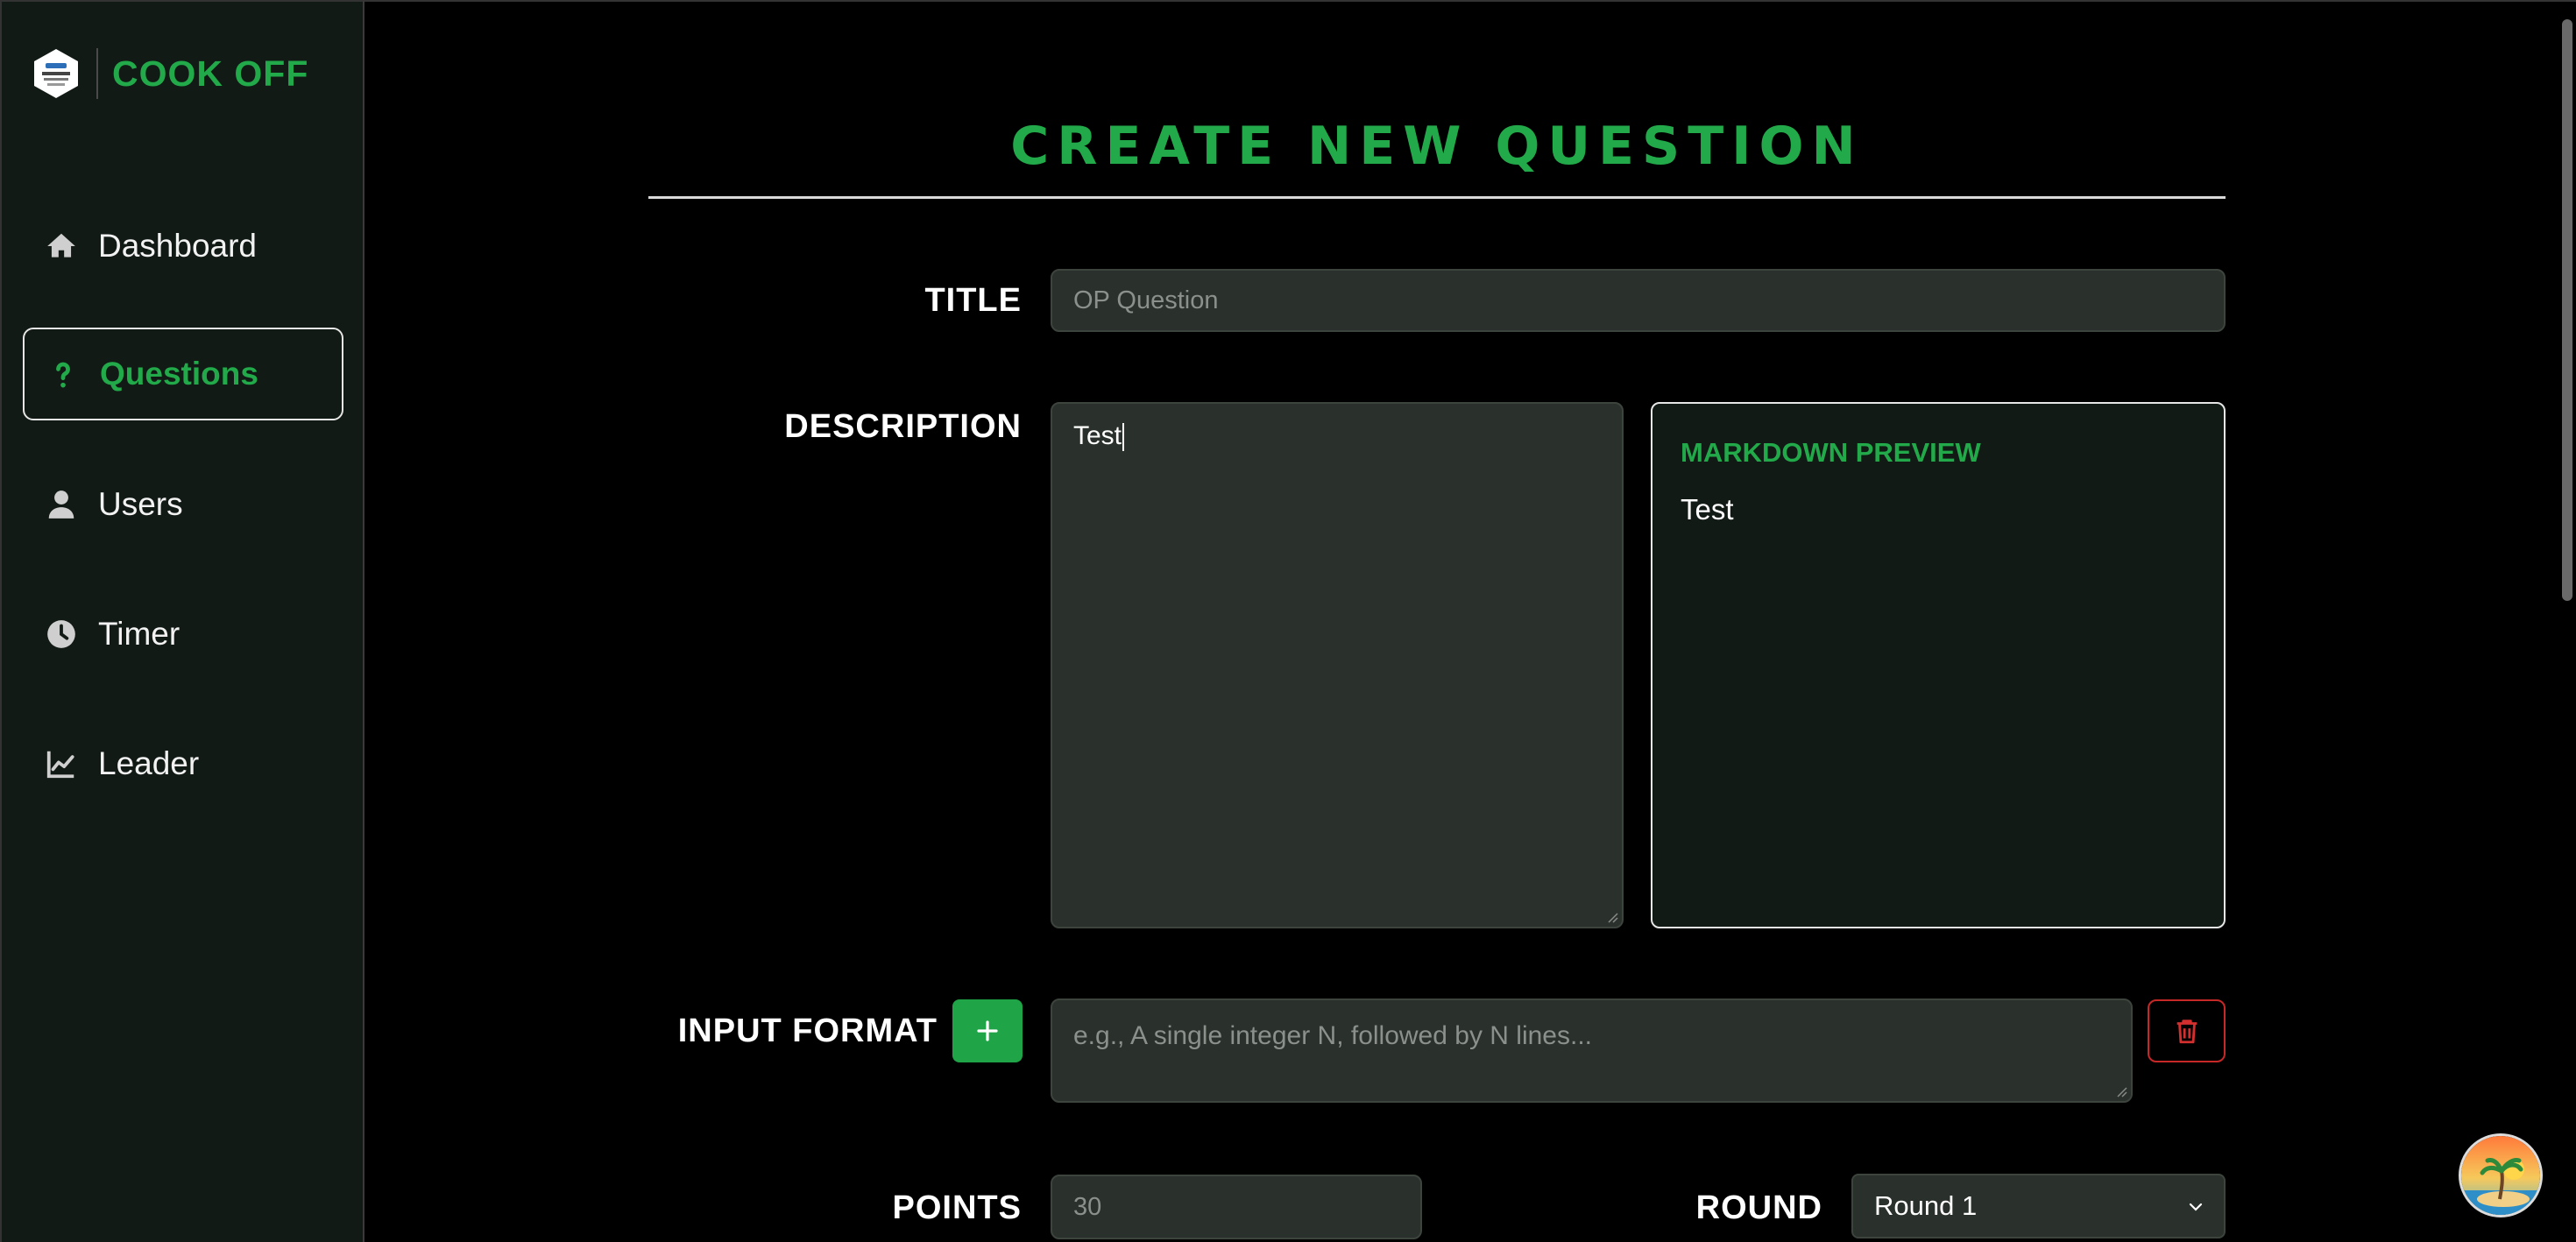 Image resolution: width=2576 pixels, height=1242 pixels. What do you see at coordinates (1707, 509) in the screenshot?
I see `markdown-preview-body: Test` at bounding box center [1707, 509].